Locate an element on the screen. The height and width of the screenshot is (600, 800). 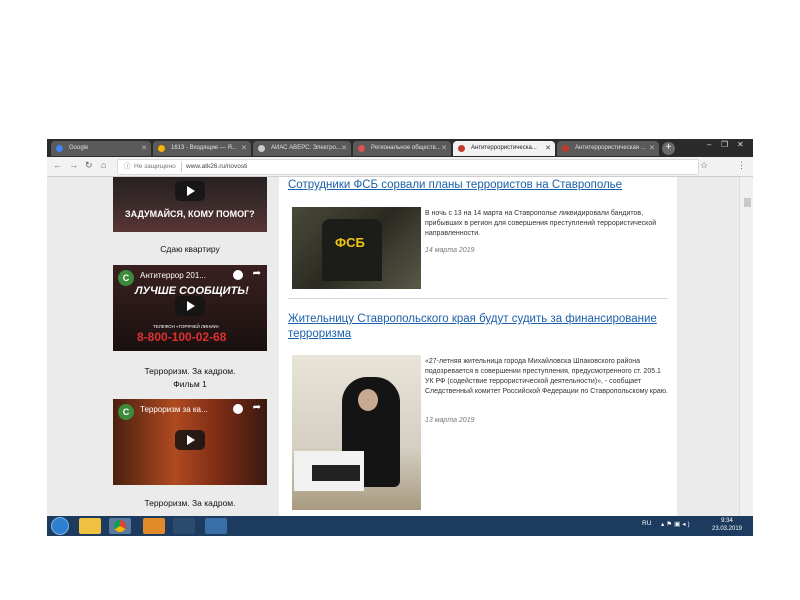
vest-shape is located at coordinates (352, 250).